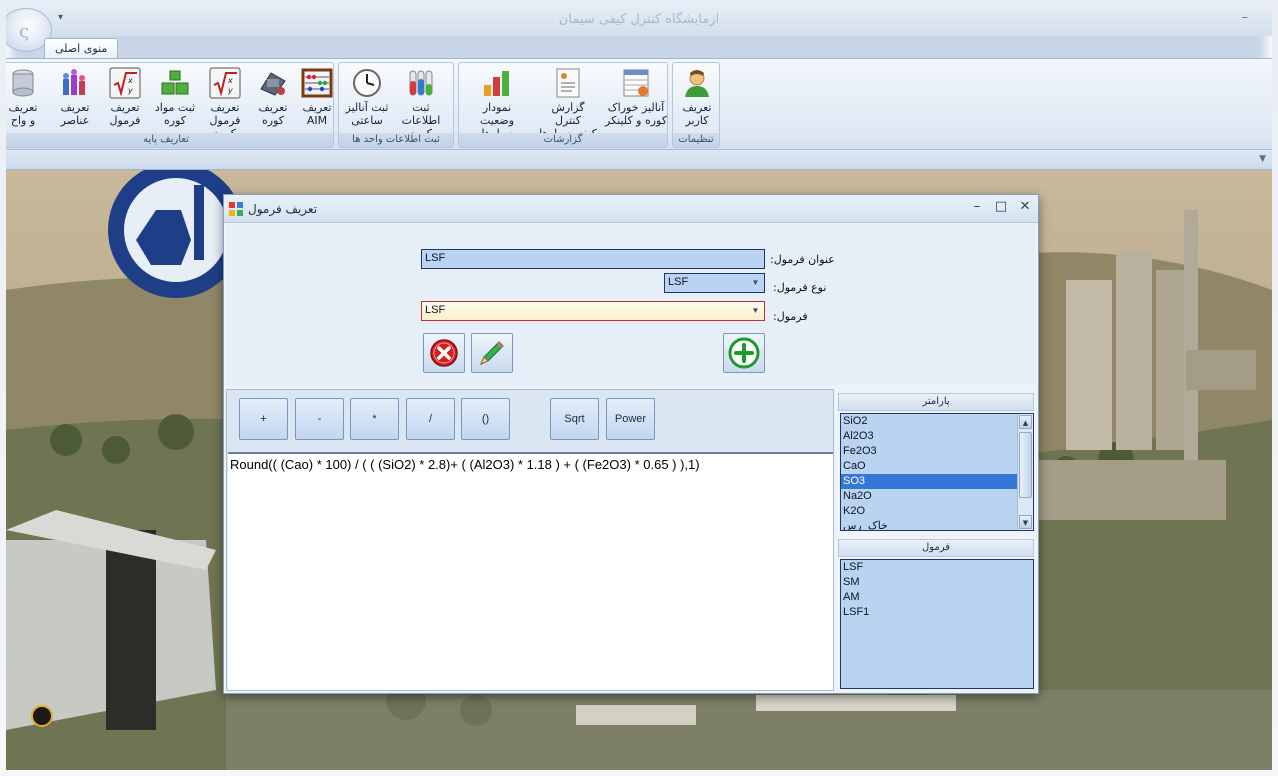 The width and height of the screenshot is (1278, 776). What do you see at coordinates (1025, 206) in the screenshot?
I see `dialog-close-button: ✕` at bounding box center [1025, 206].